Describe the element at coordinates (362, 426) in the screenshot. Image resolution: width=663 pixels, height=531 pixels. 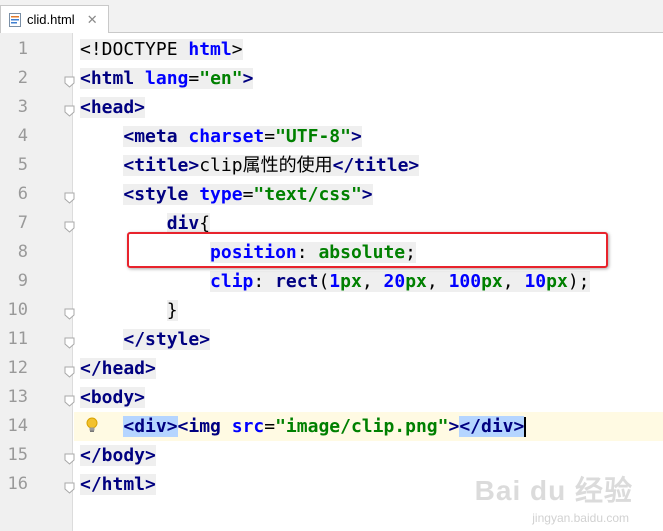
I see `code-token: "image/clip.png"` at that location.